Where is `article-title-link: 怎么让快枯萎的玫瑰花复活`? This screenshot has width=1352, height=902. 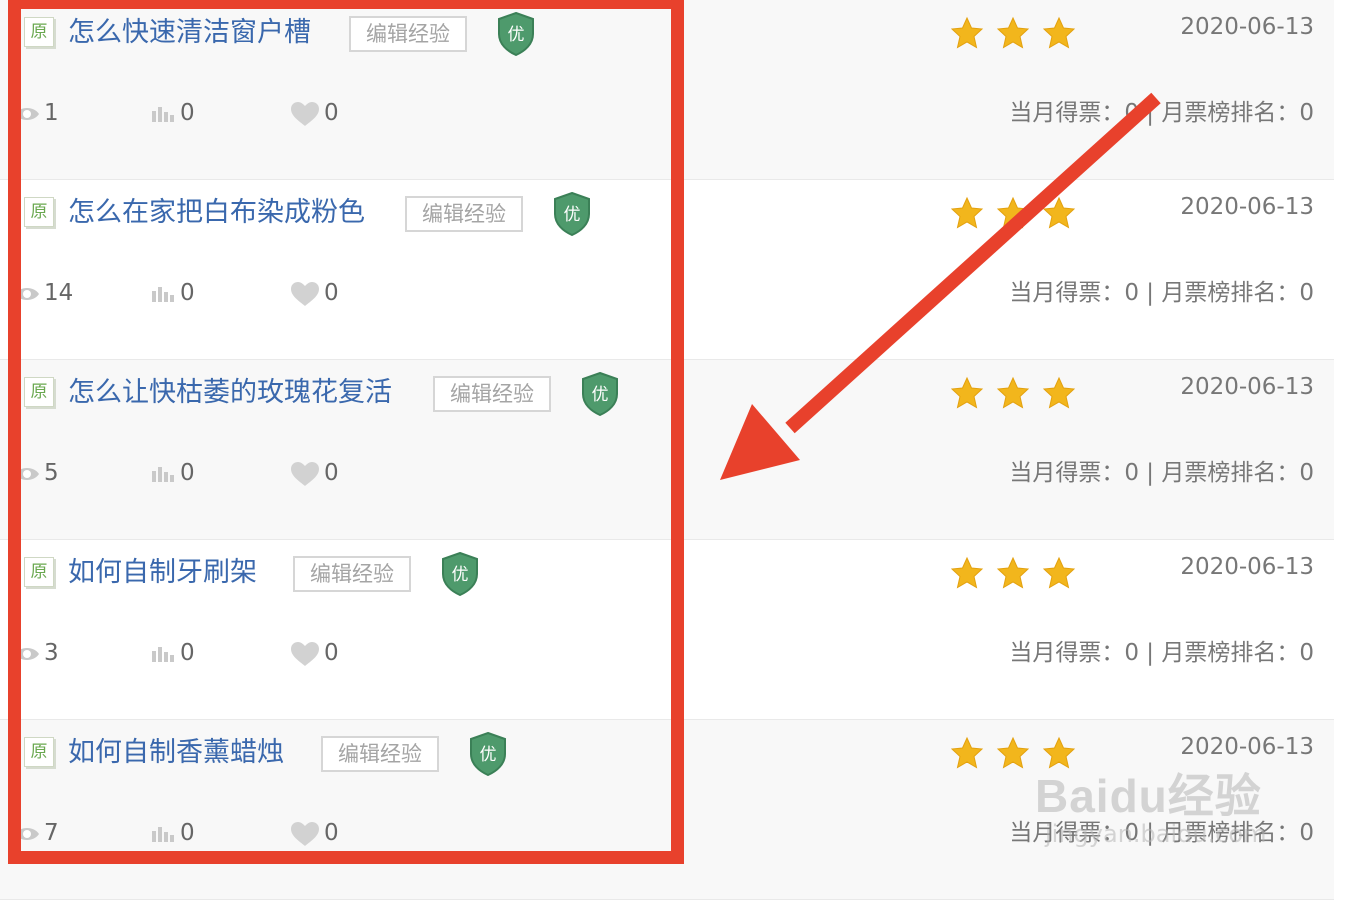 article-title-link: 怎么让快枯萎的玫瑰花复活 is located at coordinates (230, 393).